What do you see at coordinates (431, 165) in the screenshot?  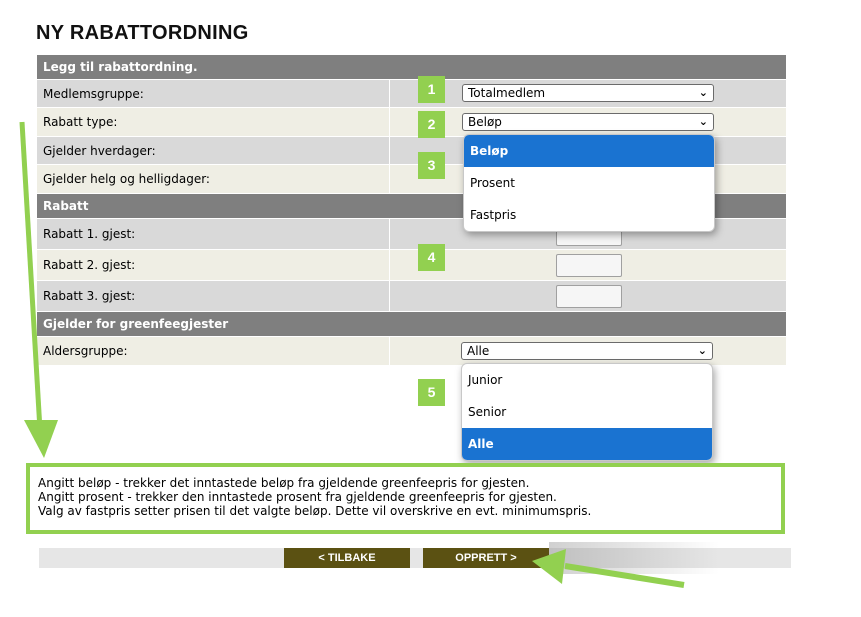 I see `step-badge-3: 3` at bounding box center [431, 165].